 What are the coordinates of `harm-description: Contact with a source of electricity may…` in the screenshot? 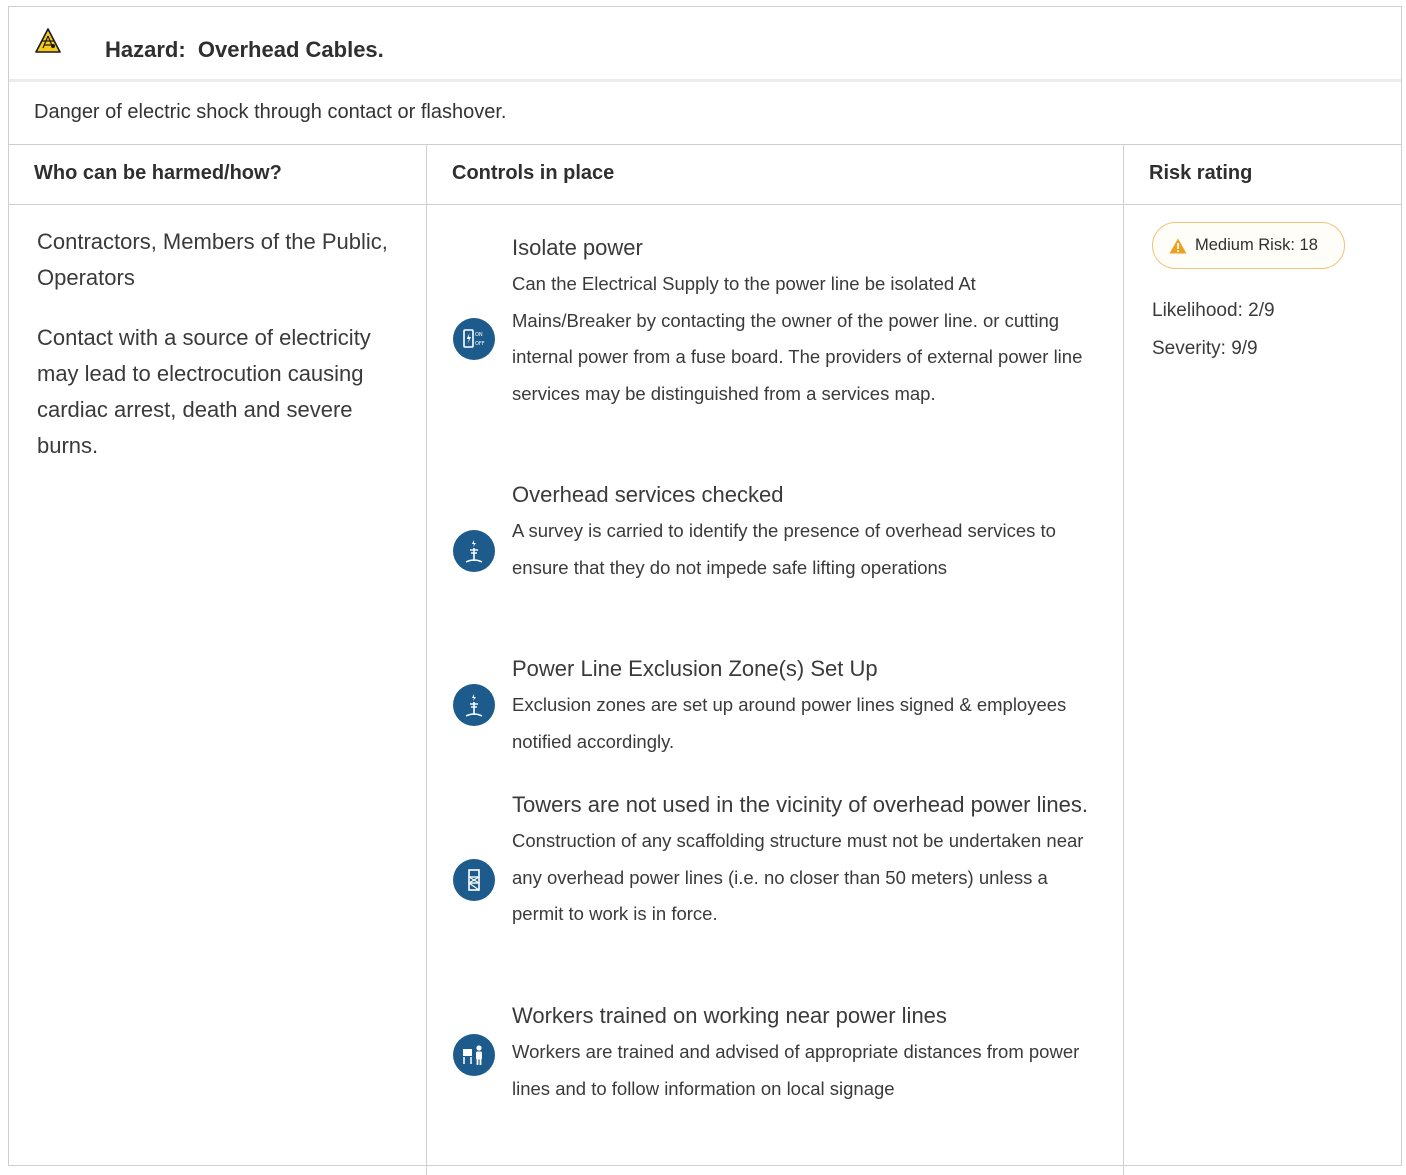 It's located at (204, 391).